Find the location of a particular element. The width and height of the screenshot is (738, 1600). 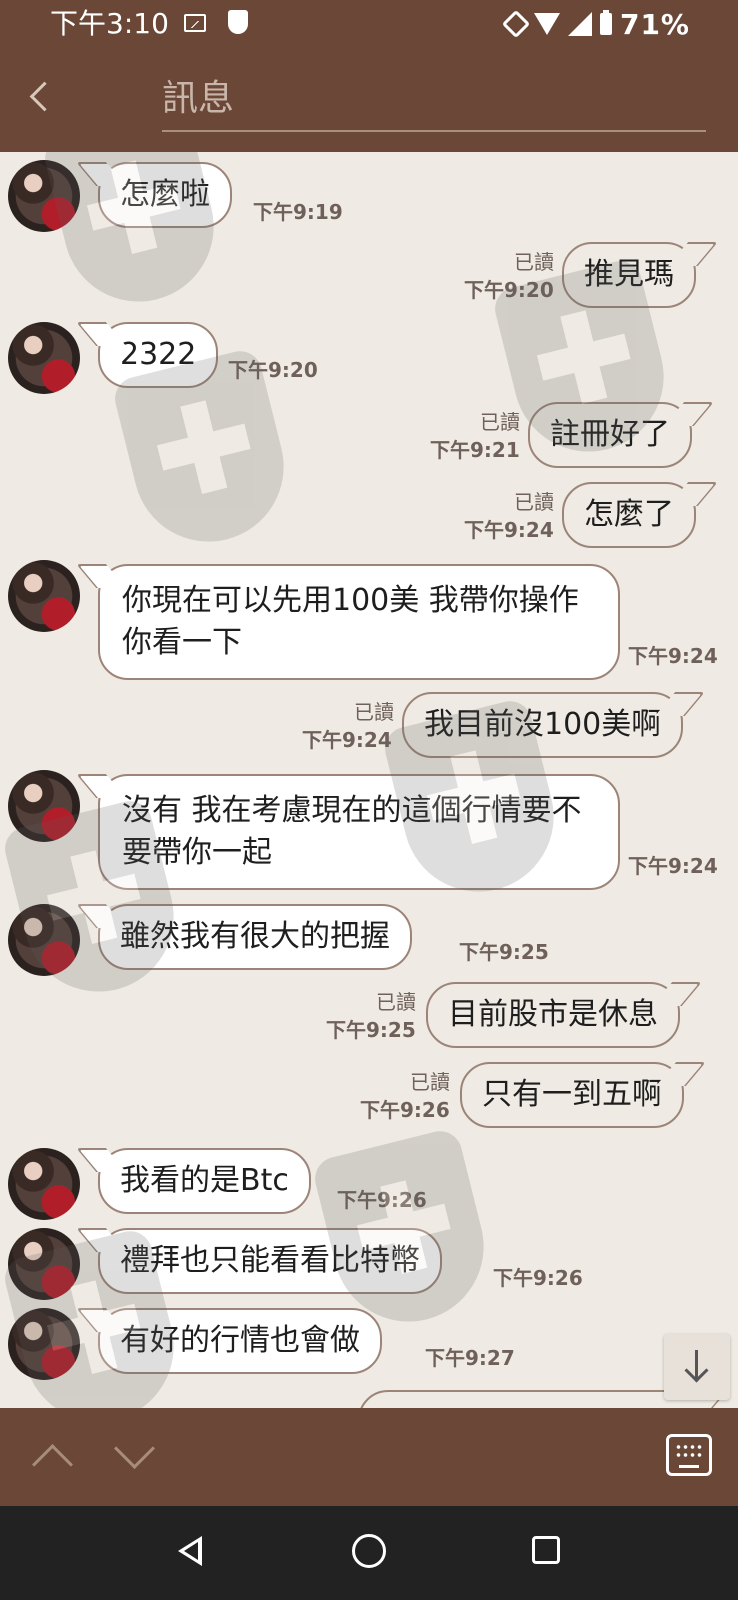

incoming-message: 沒有 我在考慮現在的這個行情要不要帶你一起 is located at coordinates (359, 832).